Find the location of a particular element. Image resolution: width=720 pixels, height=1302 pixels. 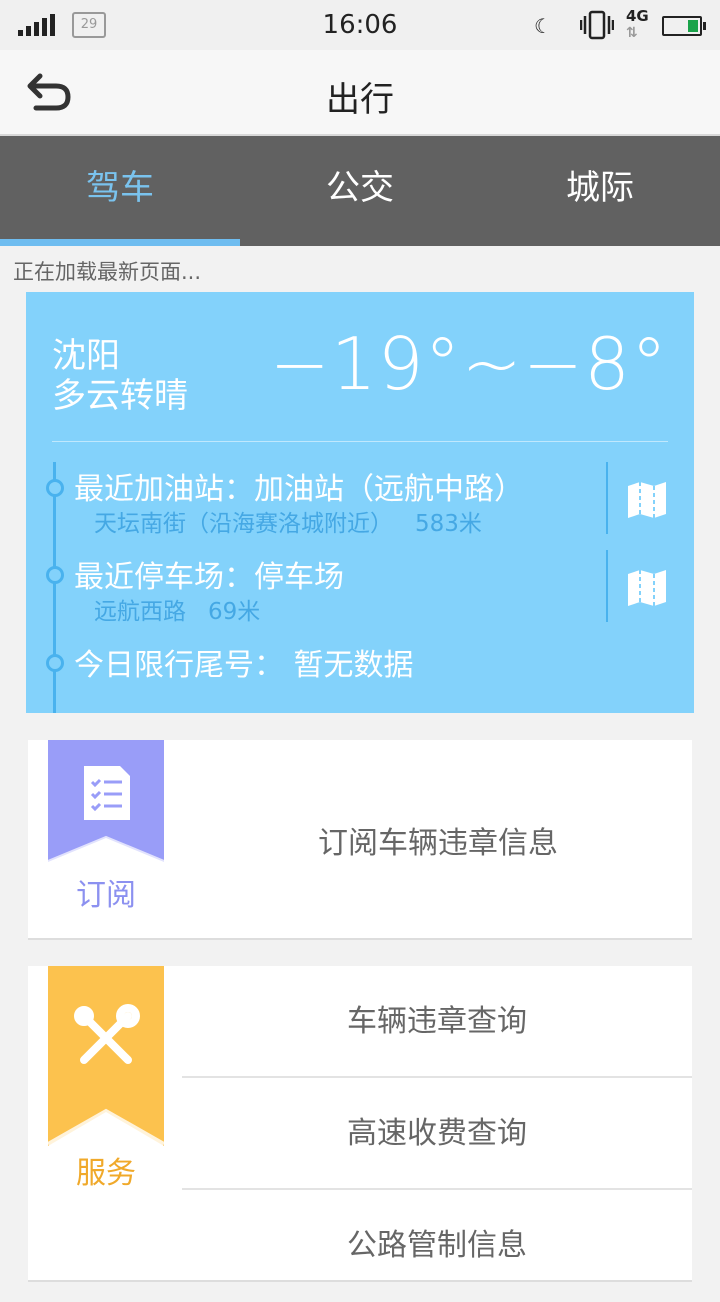

checklist-icon is located at coordinates (107, 793).